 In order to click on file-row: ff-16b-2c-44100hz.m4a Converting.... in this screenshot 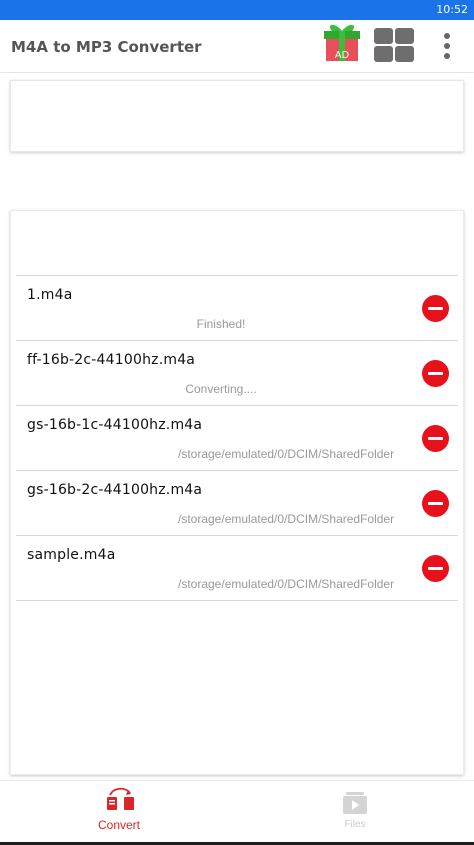, I will do `click(237, 373)`.